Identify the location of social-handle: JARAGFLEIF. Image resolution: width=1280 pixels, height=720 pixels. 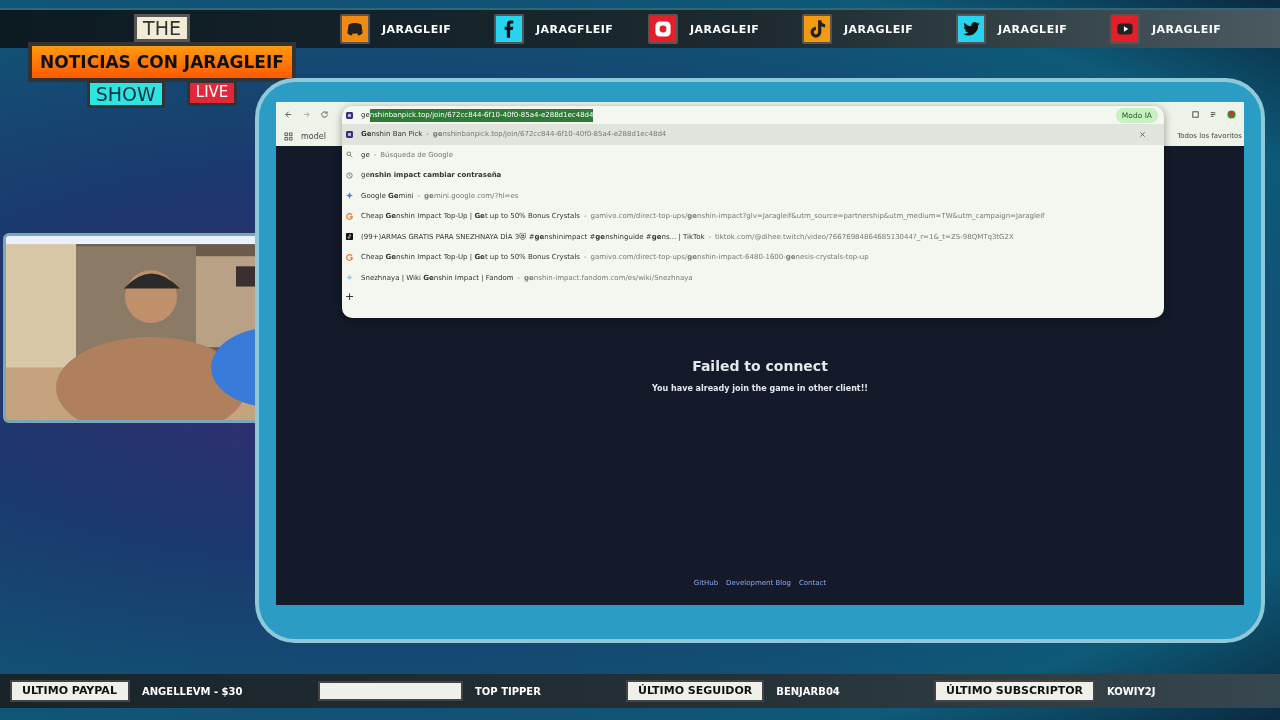
(575, 29).